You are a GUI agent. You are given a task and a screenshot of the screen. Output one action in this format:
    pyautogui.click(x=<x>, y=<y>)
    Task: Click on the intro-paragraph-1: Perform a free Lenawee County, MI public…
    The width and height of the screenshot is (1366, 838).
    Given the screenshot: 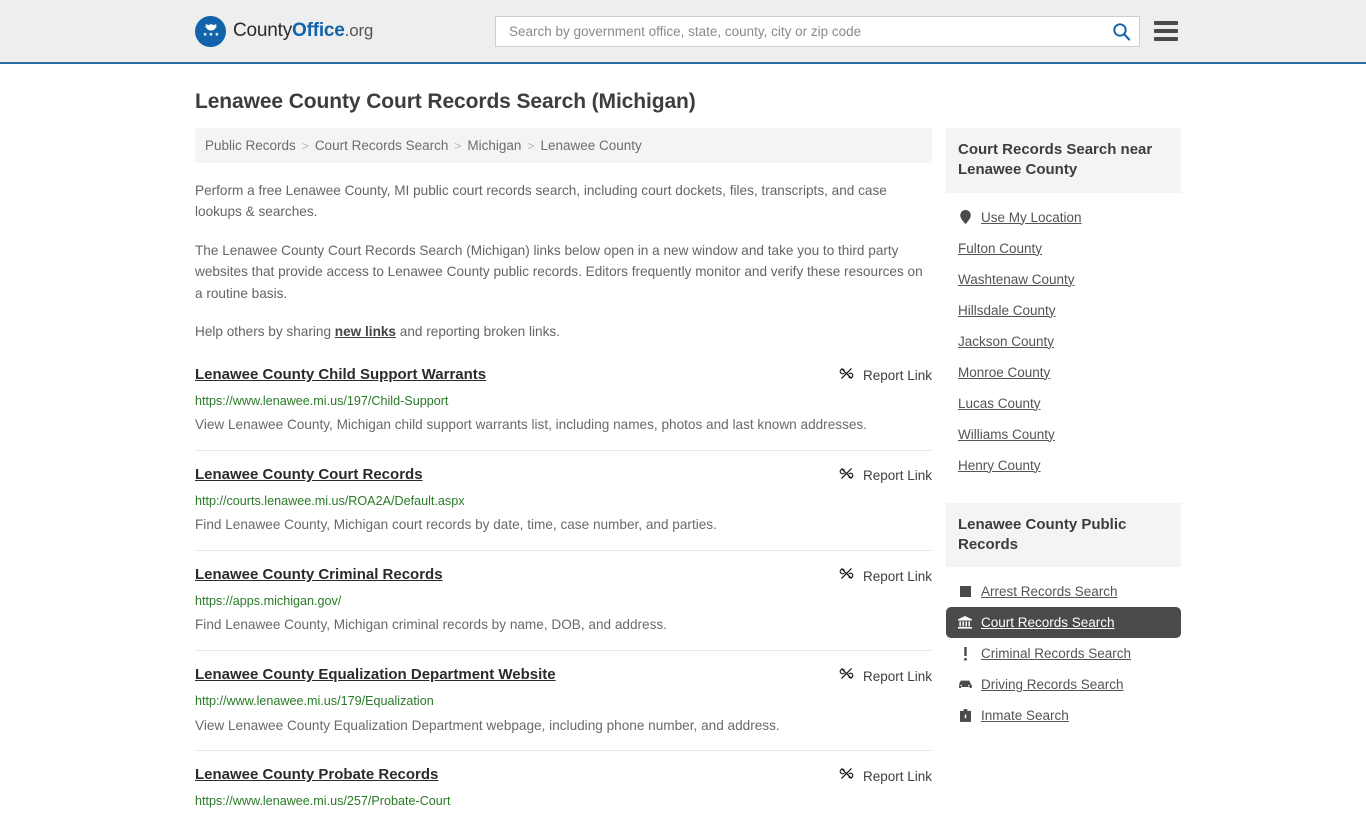 What is the action you would take?
    pyautogui.click(x=541, y=201)
    